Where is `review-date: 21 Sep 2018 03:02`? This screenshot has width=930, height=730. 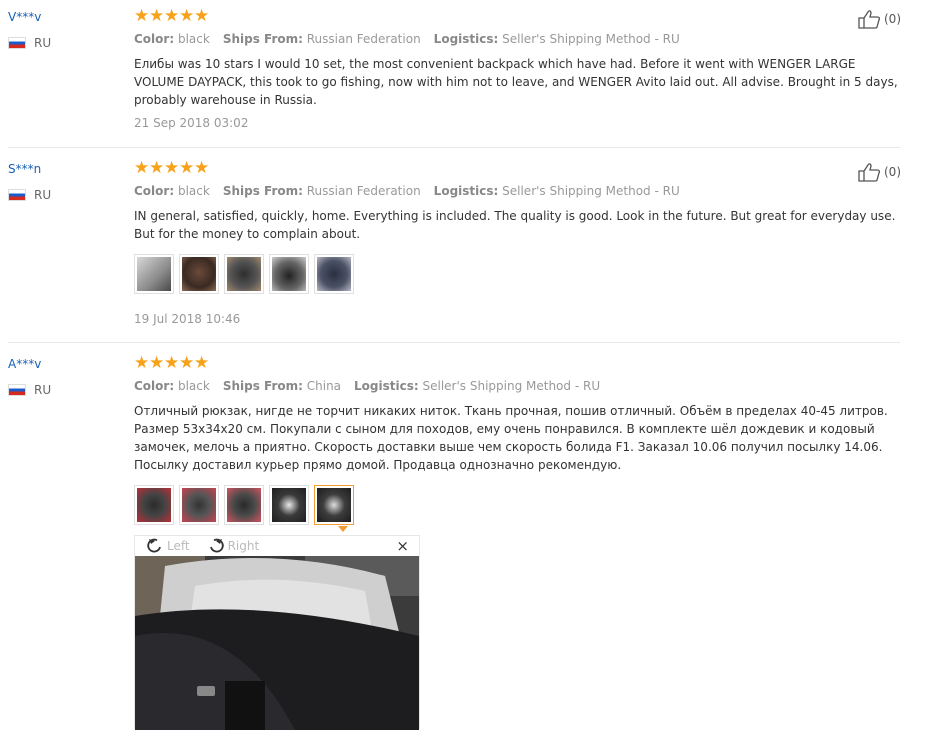
review-date: 21 Sep 2018 03:02 is located at coordinates (191, 123).